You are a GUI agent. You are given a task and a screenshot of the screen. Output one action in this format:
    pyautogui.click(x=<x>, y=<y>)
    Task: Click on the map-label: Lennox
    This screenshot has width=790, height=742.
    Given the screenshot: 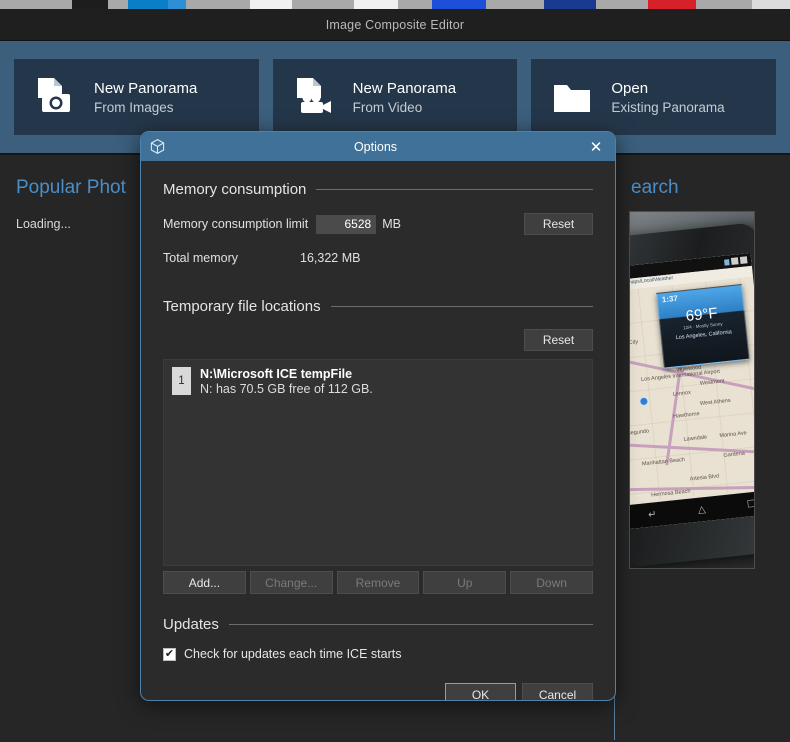 What is the action you would take?
    pyautogui.click(x=682, y=393)
    